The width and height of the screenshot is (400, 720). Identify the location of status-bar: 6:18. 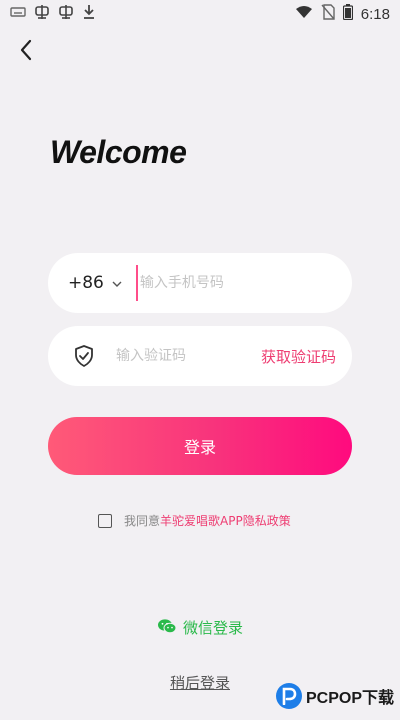
(200, 14).